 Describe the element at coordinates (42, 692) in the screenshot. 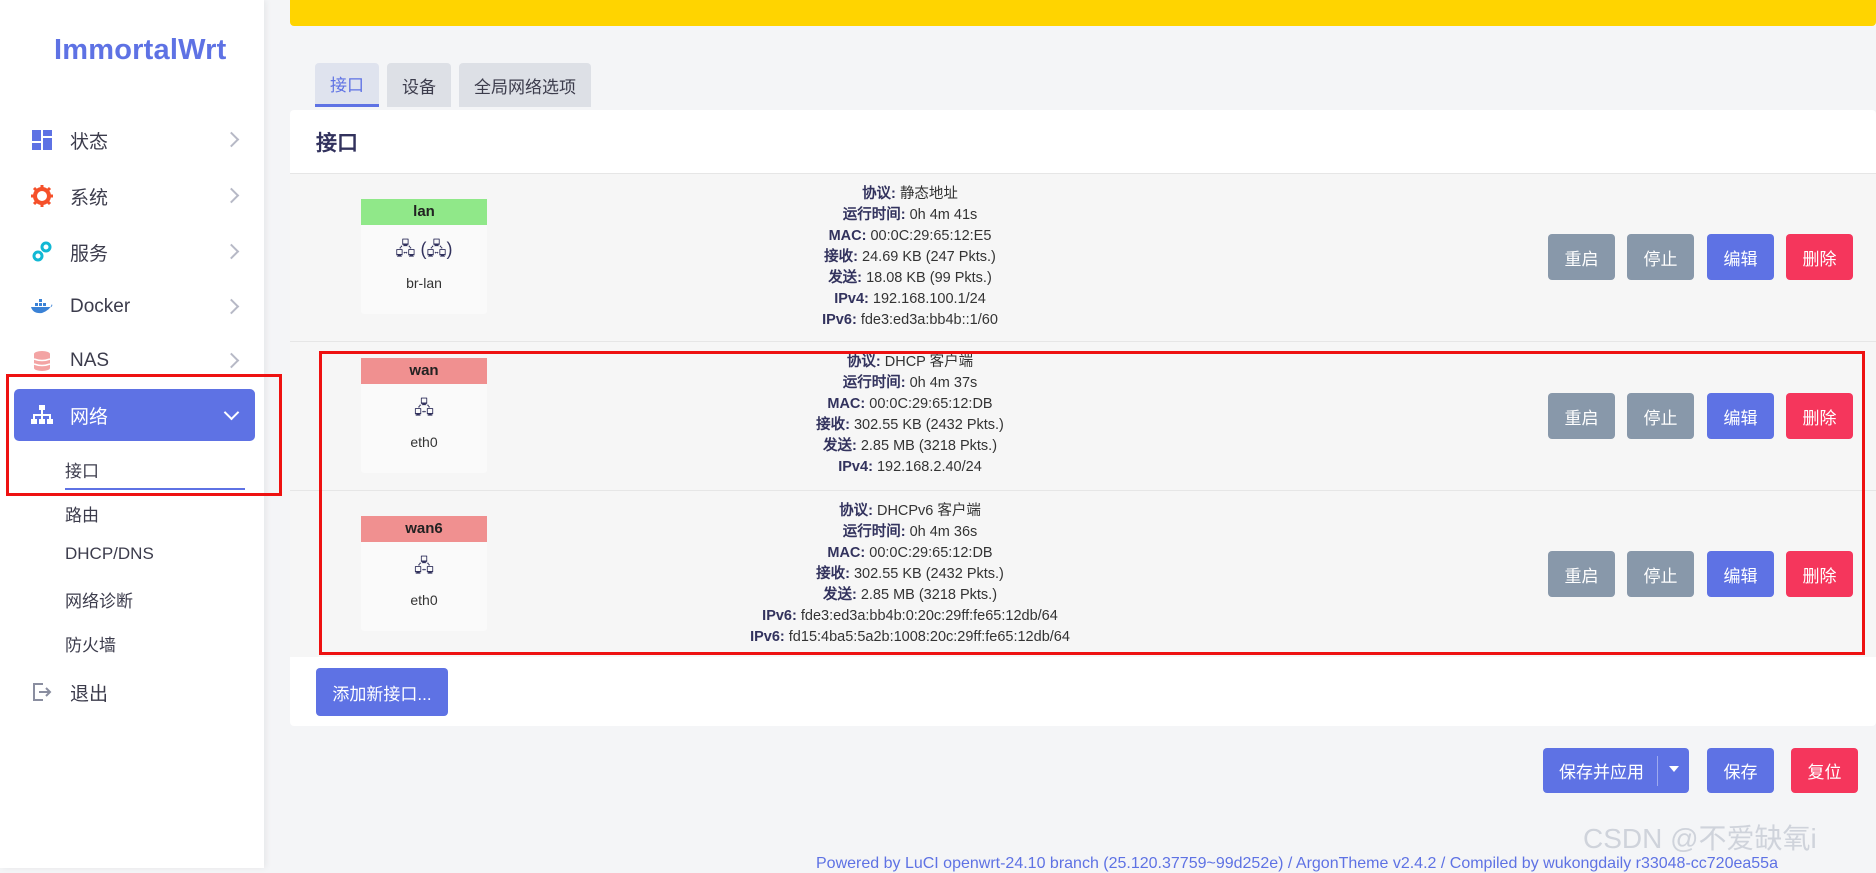

I see `logout-icon` at that location.